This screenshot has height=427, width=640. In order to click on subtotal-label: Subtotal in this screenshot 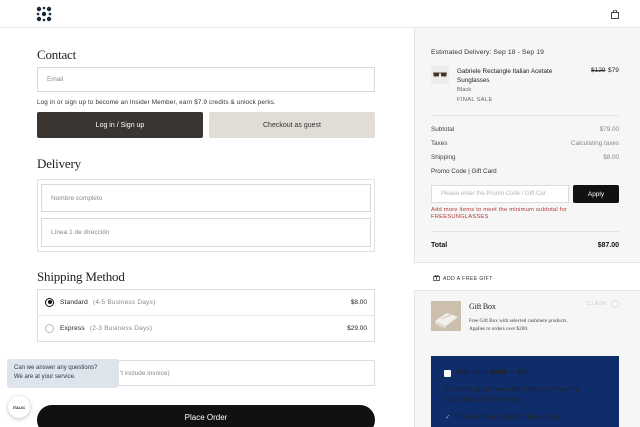, I will do `click(443, 129)`.